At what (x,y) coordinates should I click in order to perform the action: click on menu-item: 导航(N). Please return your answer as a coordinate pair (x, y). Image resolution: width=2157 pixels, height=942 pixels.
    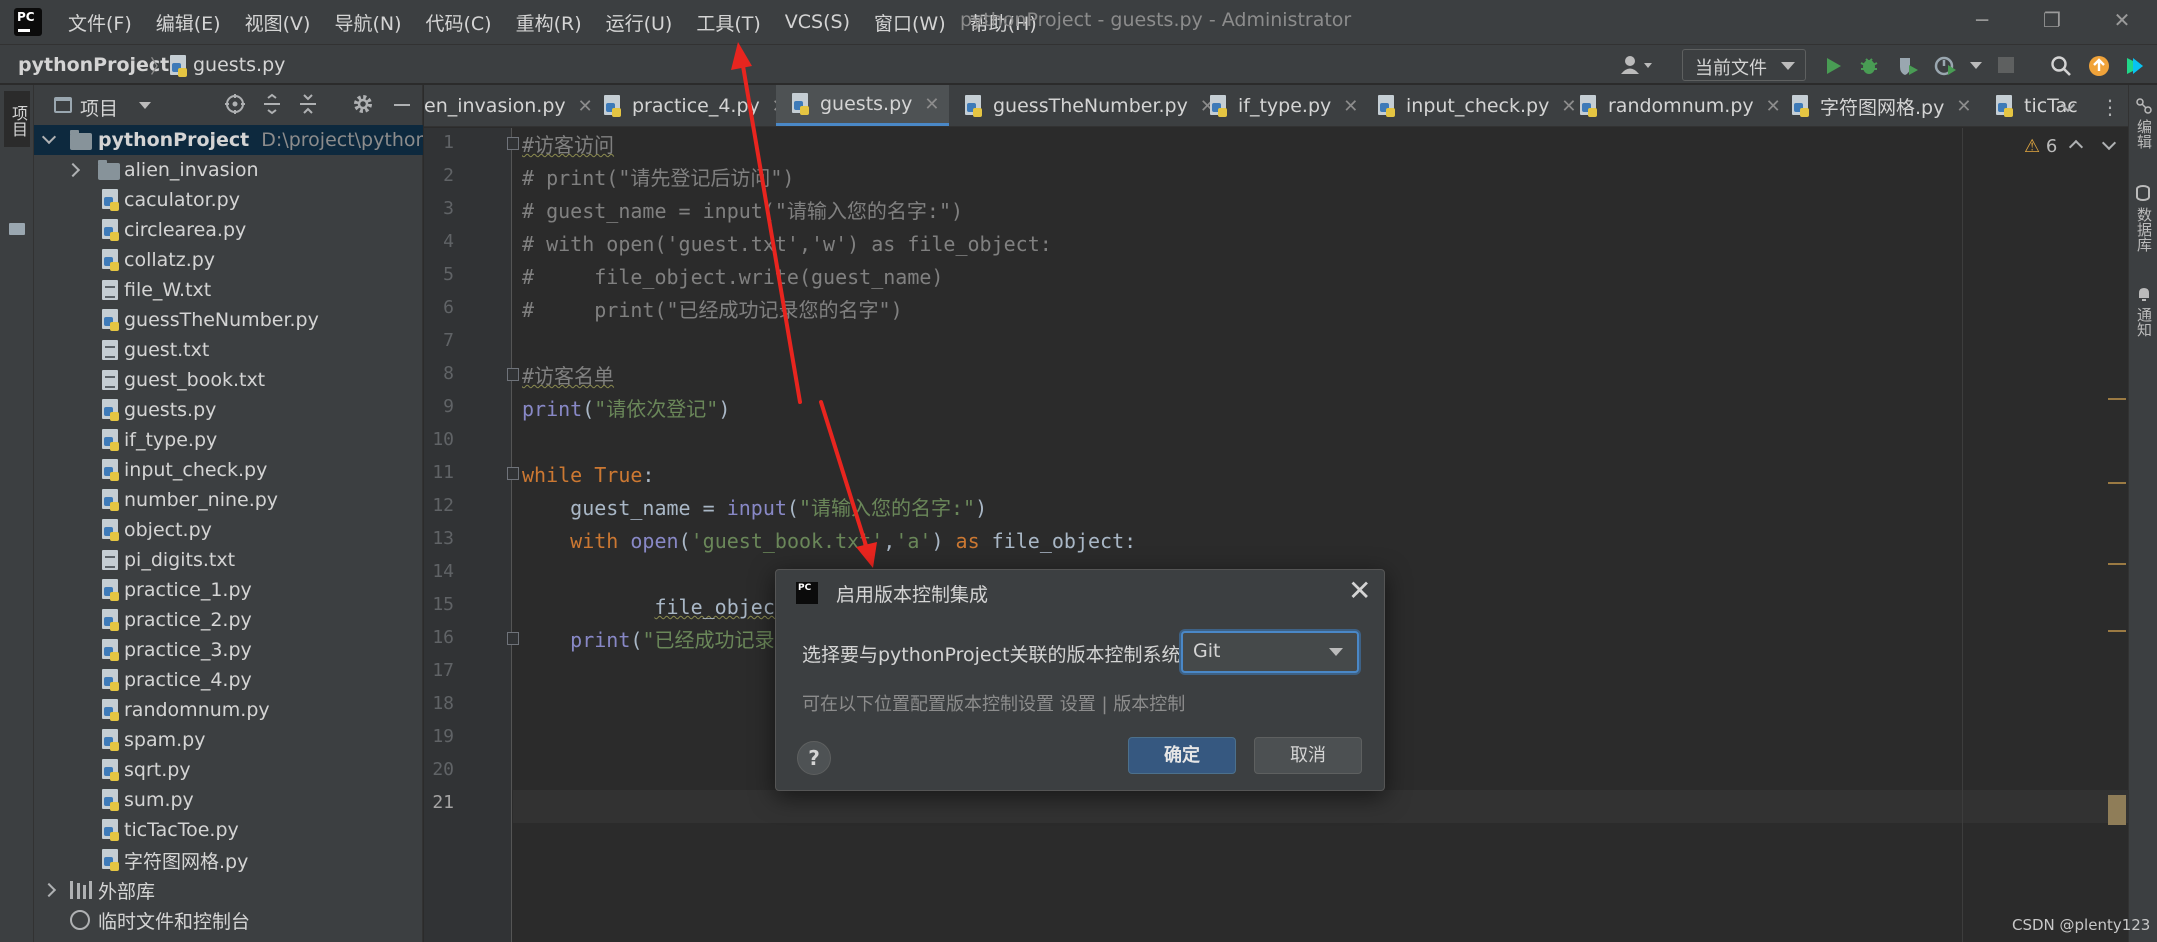
    Looking at the image, I should click on (367, 22).